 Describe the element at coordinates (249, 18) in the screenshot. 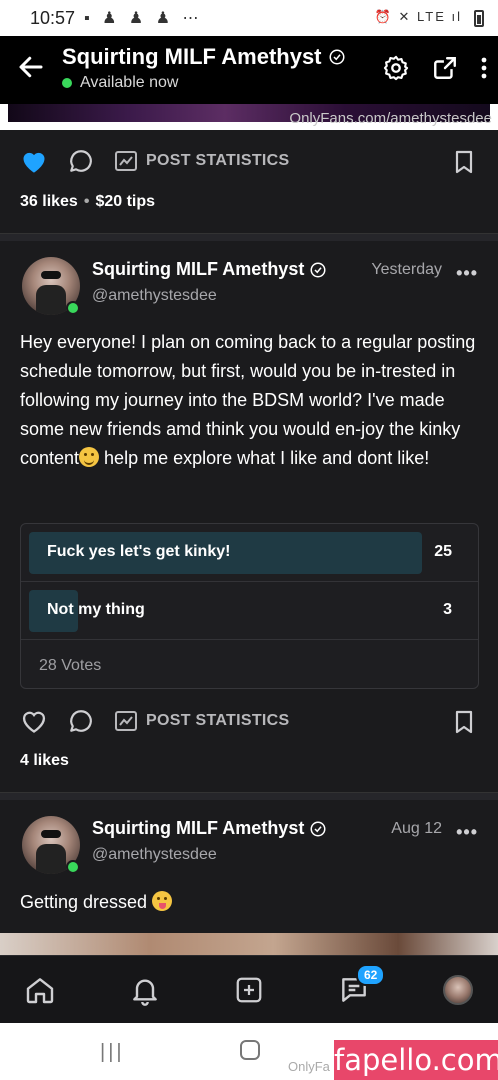

I see `status-bar: 10:57 ▪ ♟ ♟ ♟ ⋯ ⏰ ✕ LTE ıl` at that location.